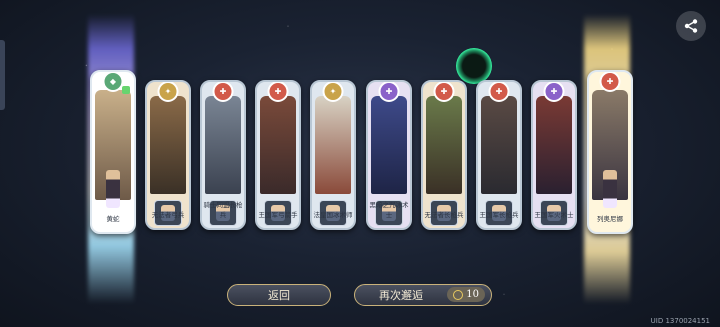 The width and height of the screenshot is (720, 327). What do you see at coordinates (126, 90) in the screenshot?
I see `new-marker-icon` at bounding box center [126, 90].